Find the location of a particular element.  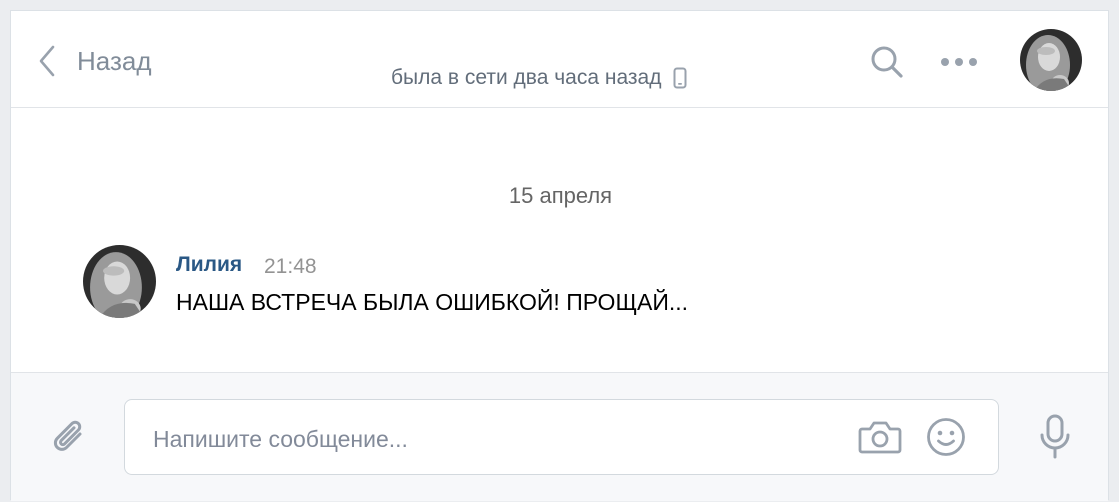

online-status: была в сети два часа назад is located at coordinates (539, 78).